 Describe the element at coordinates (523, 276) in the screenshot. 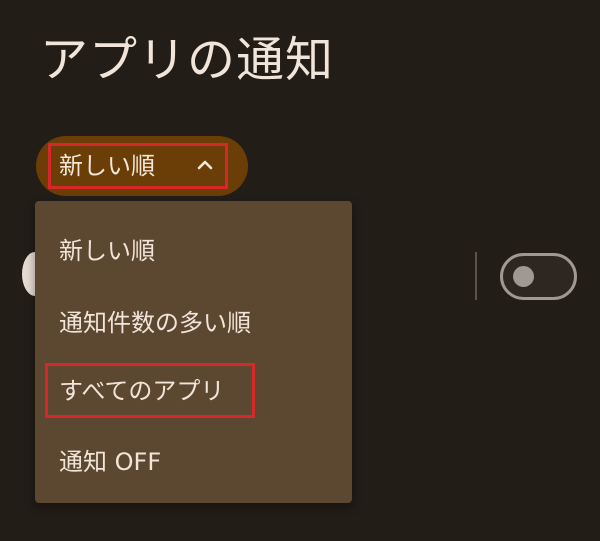

I see `toggle-knob` at that location.